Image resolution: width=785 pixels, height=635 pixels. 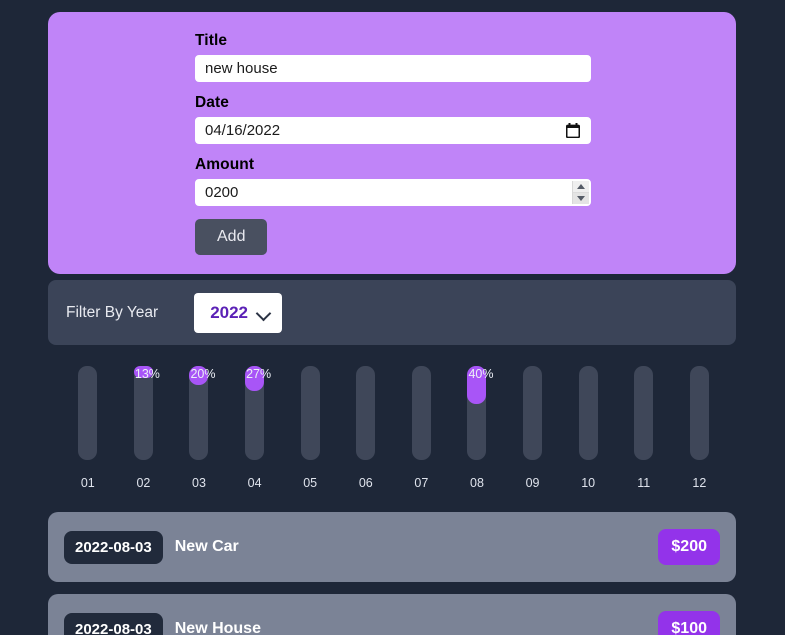 What do you see at coordinates (392, 614) in the screenshot?
I see `expense-item: 2022-08-03 New House $100` at bounding box center [392, 614].